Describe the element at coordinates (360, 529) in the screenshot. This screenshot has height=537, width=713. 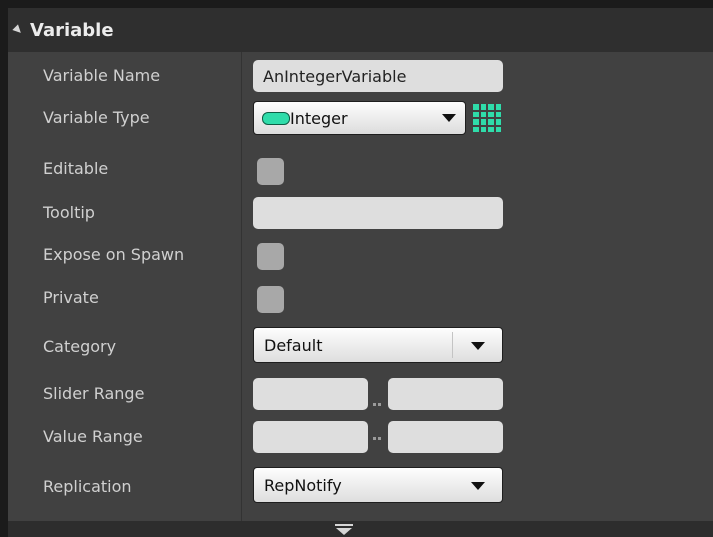
I see `advanced-expander` at that location.